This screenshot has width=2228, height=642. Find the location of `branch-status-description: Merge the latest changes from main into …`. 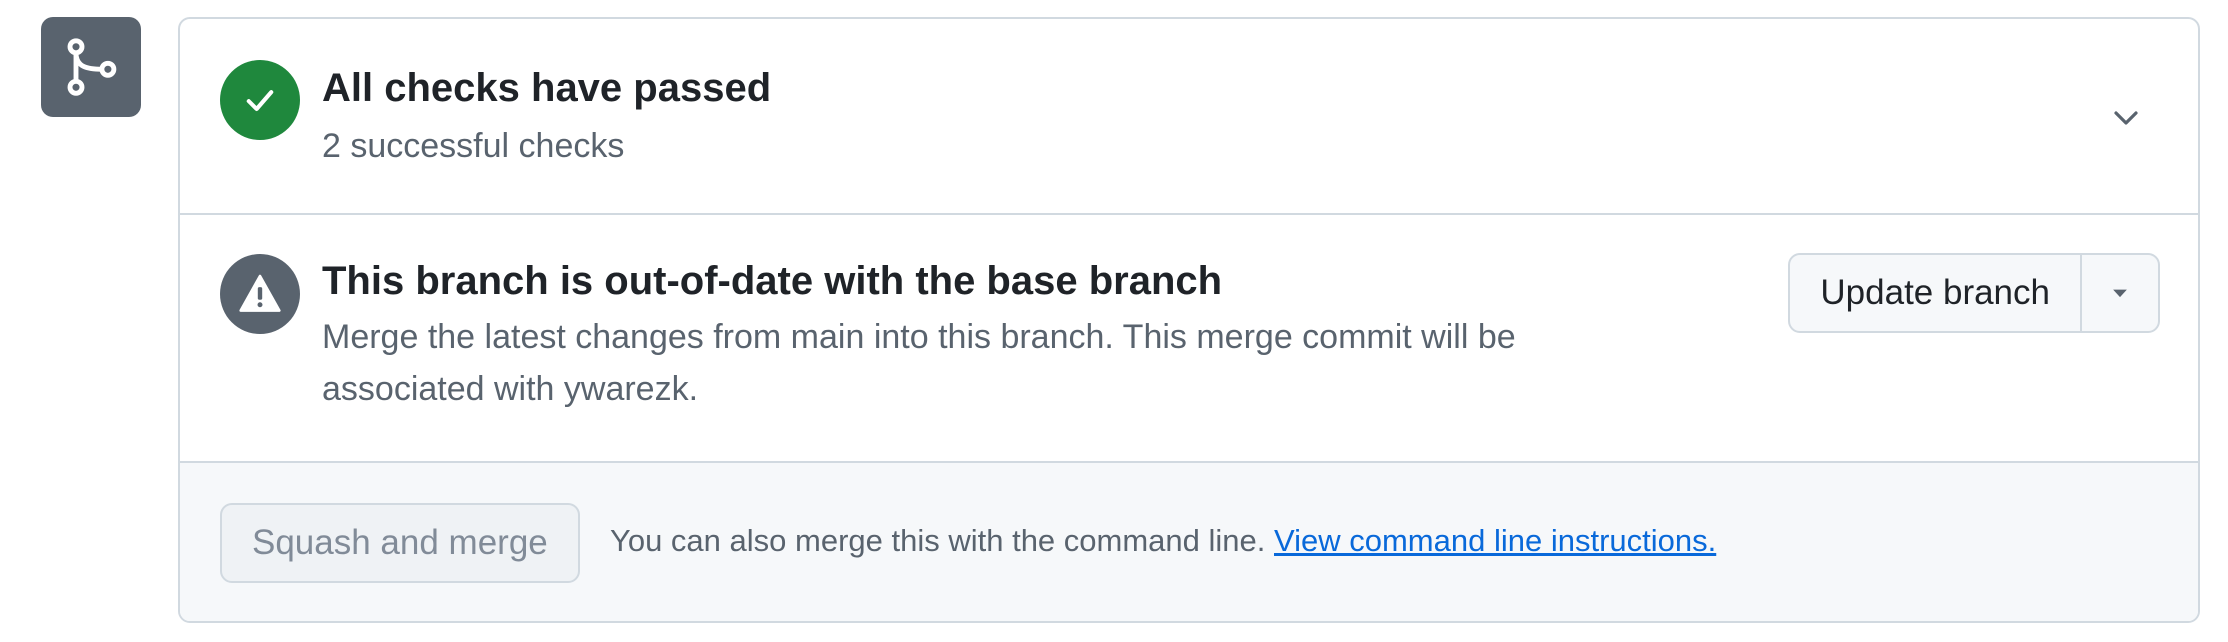

branch-status-description: Merge the latest changes from main into … is located at coordinates (919, 363).